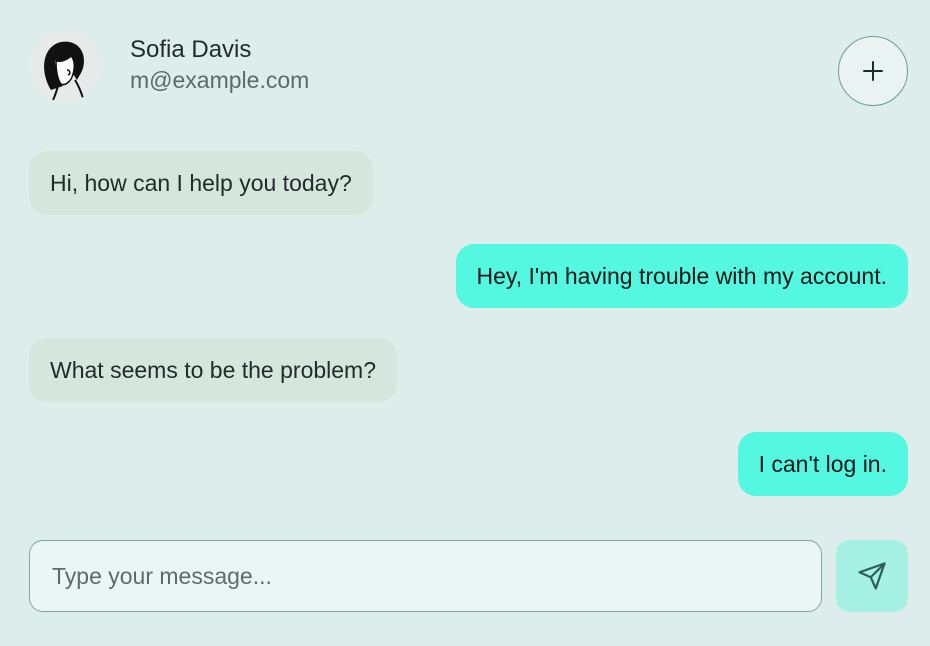 The image size is (930, 646). I want to click on plus-icon, so click(873, 71).